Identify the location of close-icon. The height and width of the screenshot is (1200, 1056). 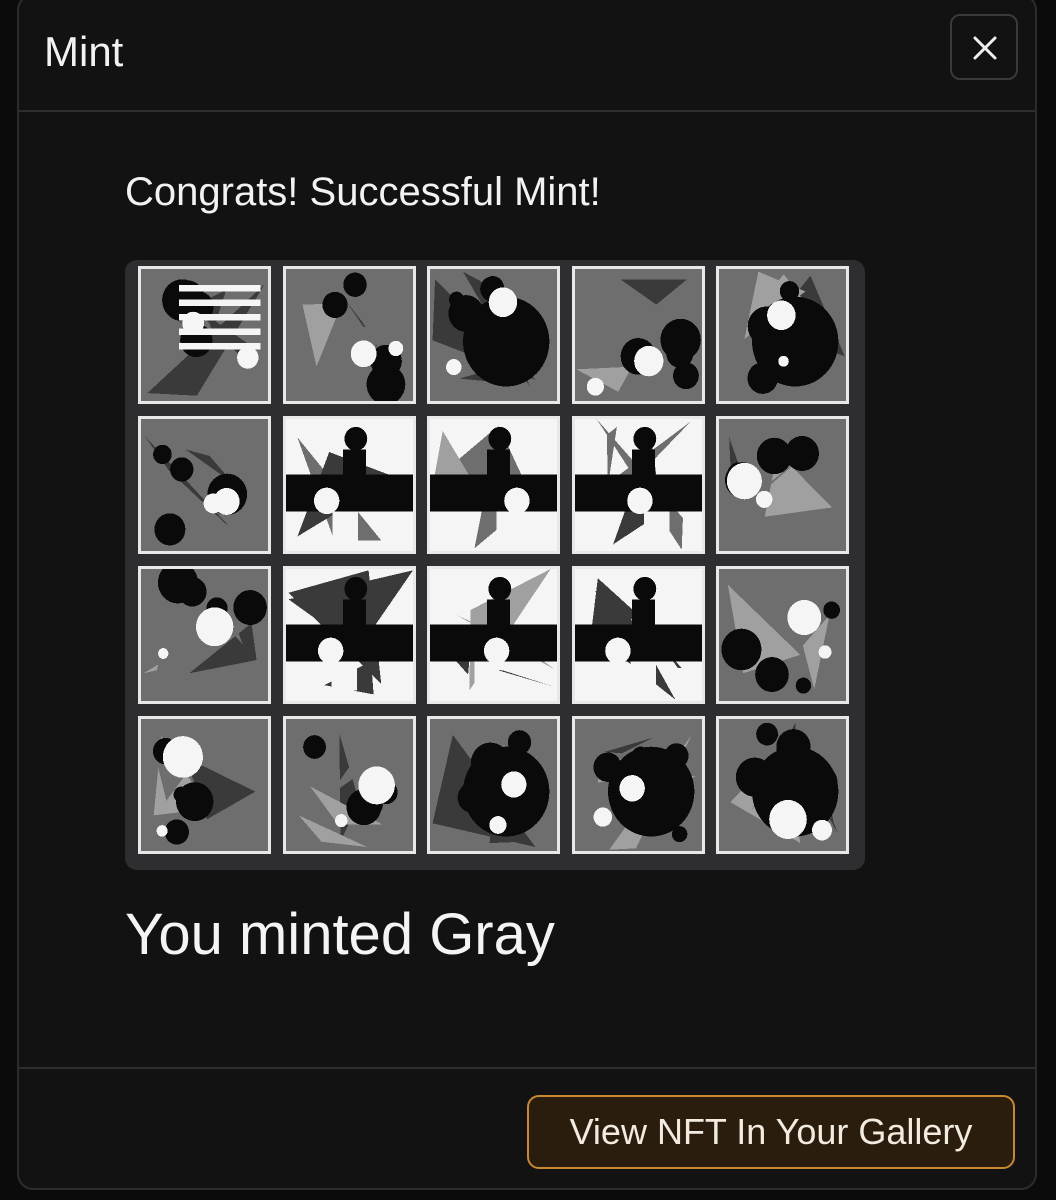
(985, 48).